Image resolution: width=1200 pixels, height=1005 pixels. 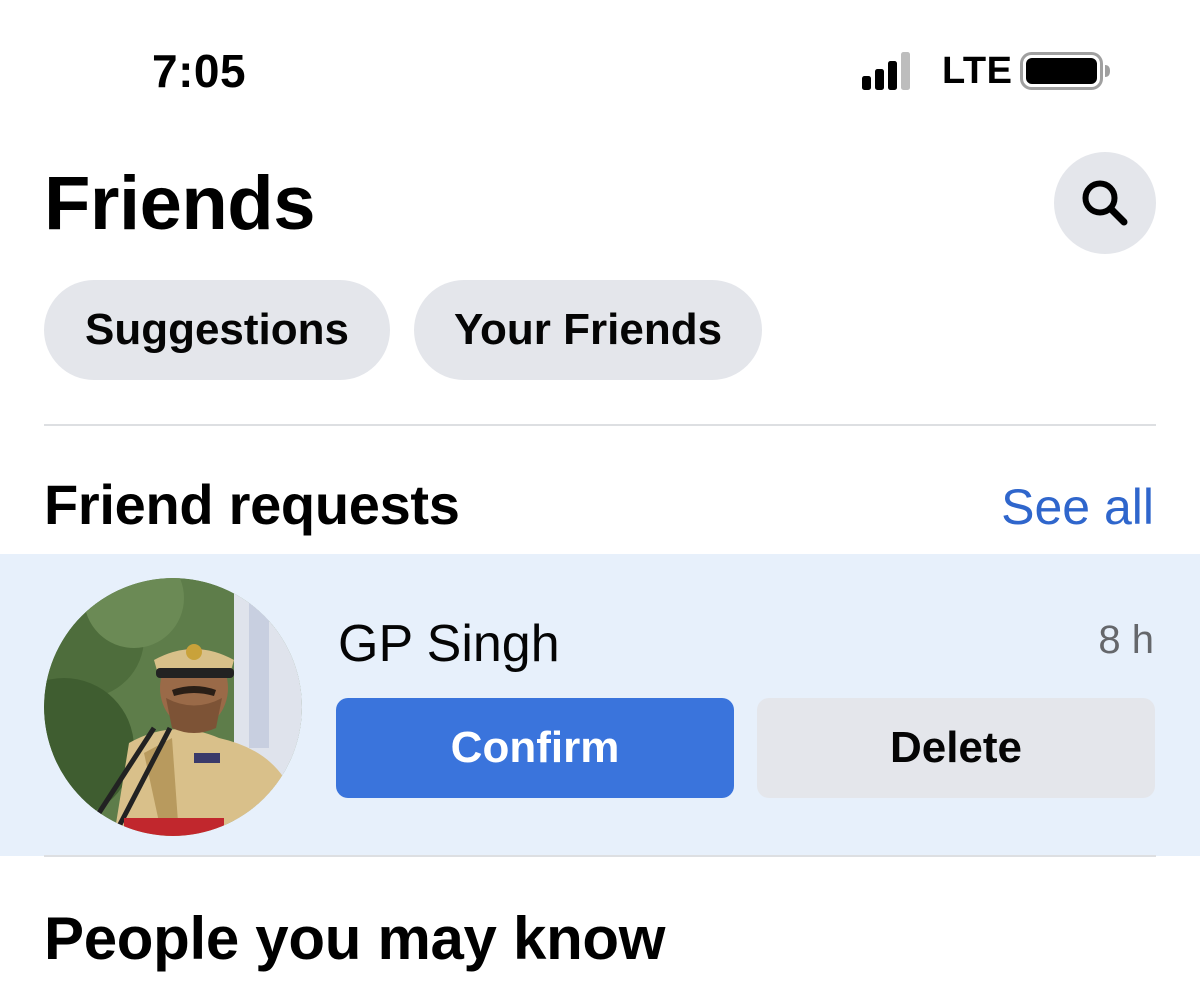 I want to click on status-bar: 7:05 LTE, so click(x=600, y=70).